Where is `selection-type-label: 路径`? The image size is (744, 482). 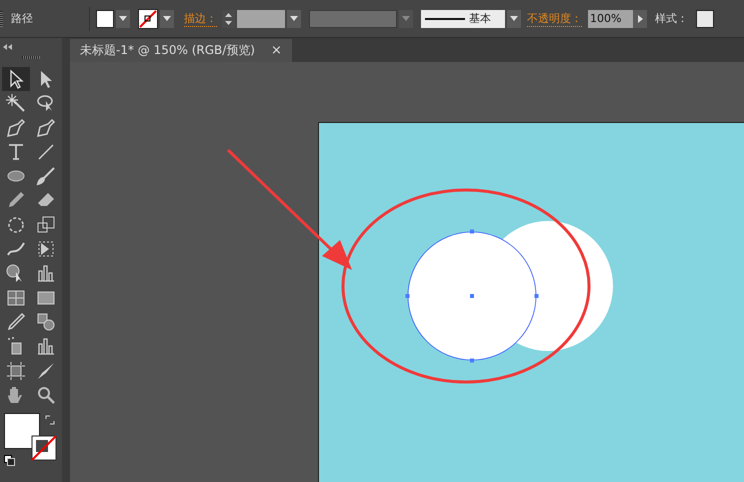
selection-type-label: 路径 is located at coordinates (22, 18).